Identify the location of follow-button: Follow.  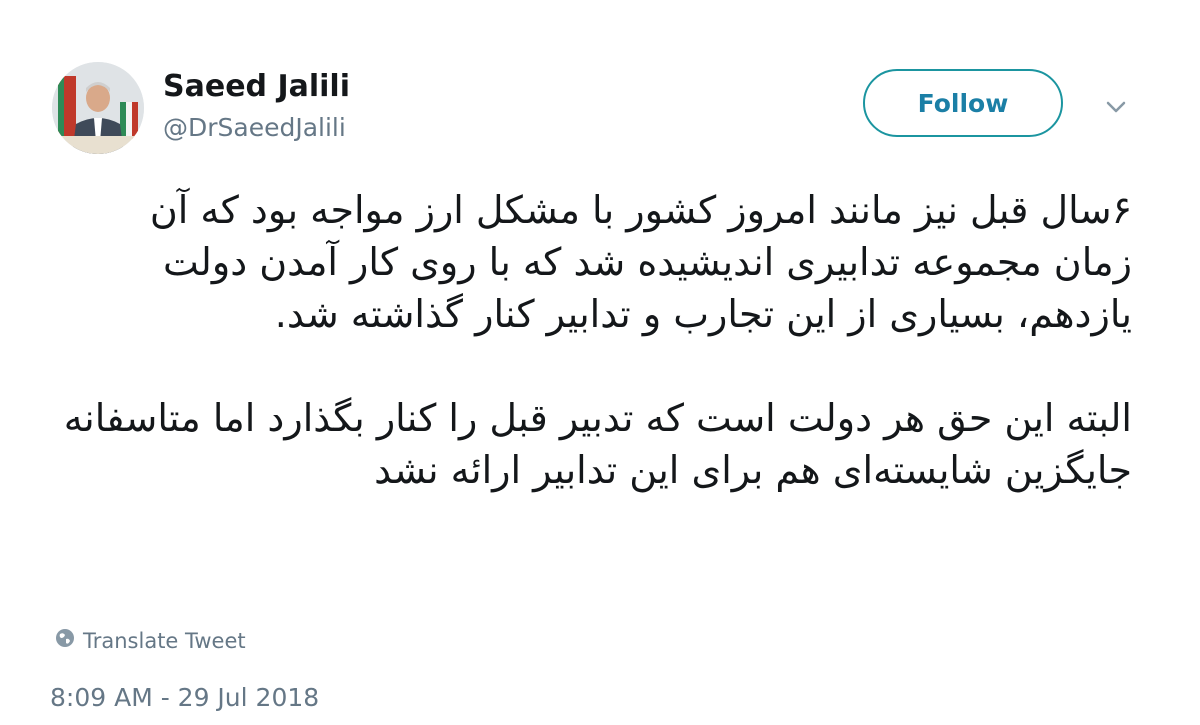
(963, 103).